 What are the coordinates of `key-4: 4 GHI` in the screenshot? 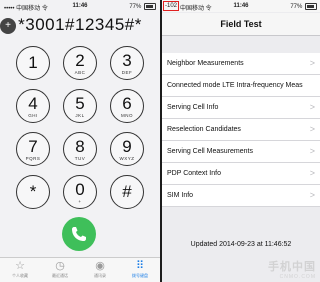 It's located at (33, 106).